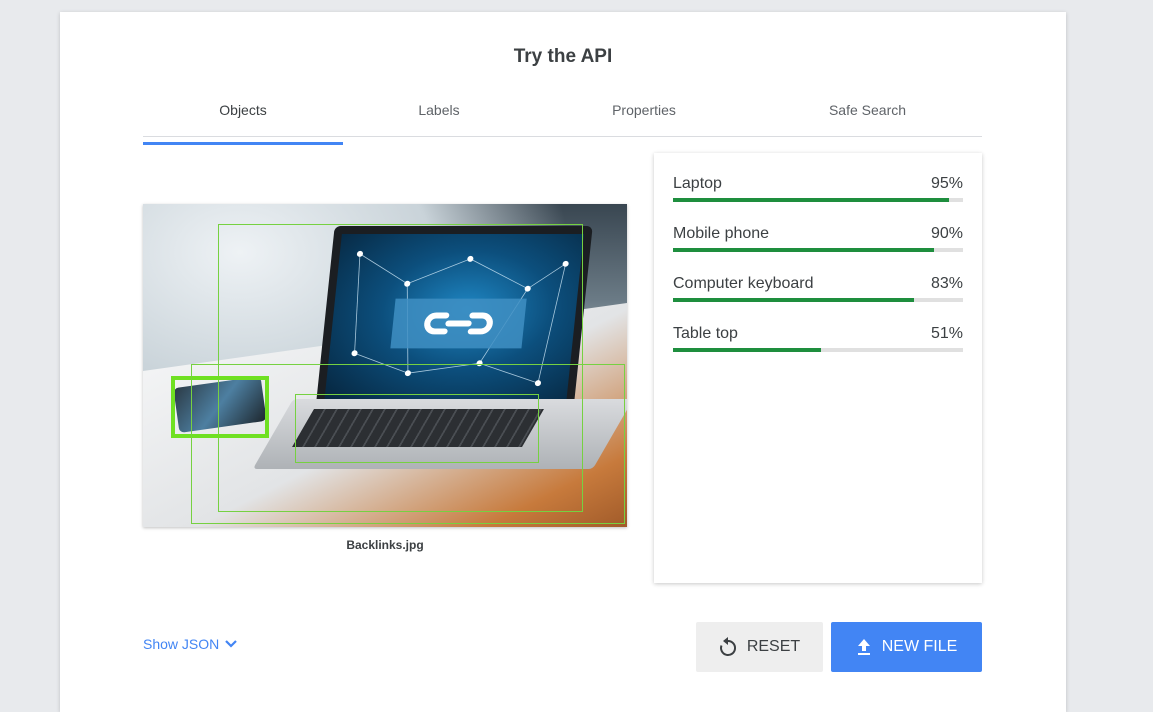  Describe the element at coordinates (697, 183) in the screenshot. I see `result-name: Laptop` at that location.